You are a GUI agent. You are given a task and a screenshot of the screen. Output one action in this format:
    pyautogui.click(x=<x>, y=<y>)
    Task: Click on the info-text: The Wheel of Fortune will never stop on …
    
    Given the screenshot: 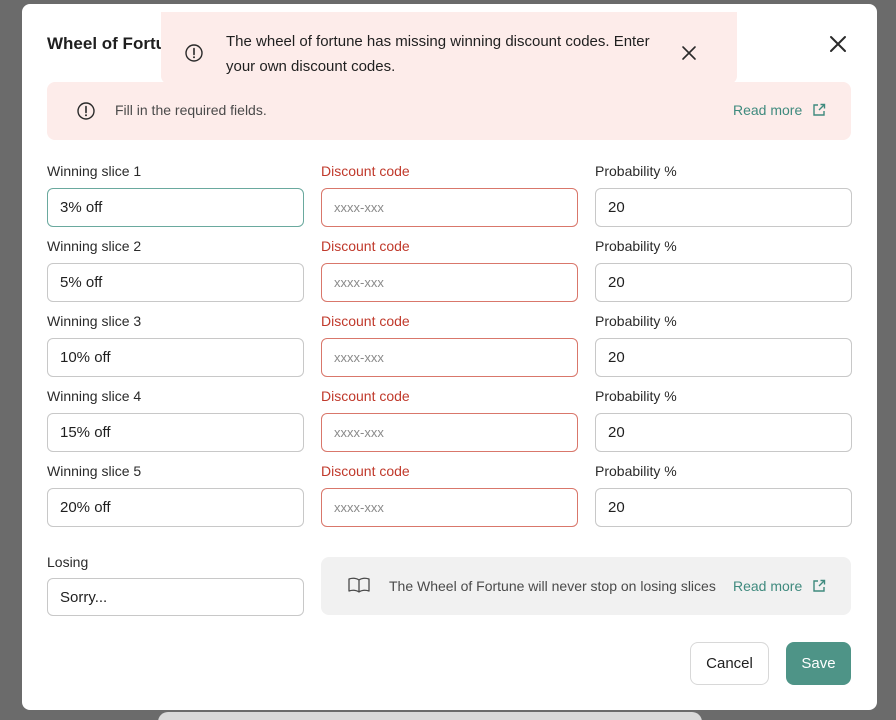 What is the action you would take?
    pyautogui.click(x=552, y=586)
    